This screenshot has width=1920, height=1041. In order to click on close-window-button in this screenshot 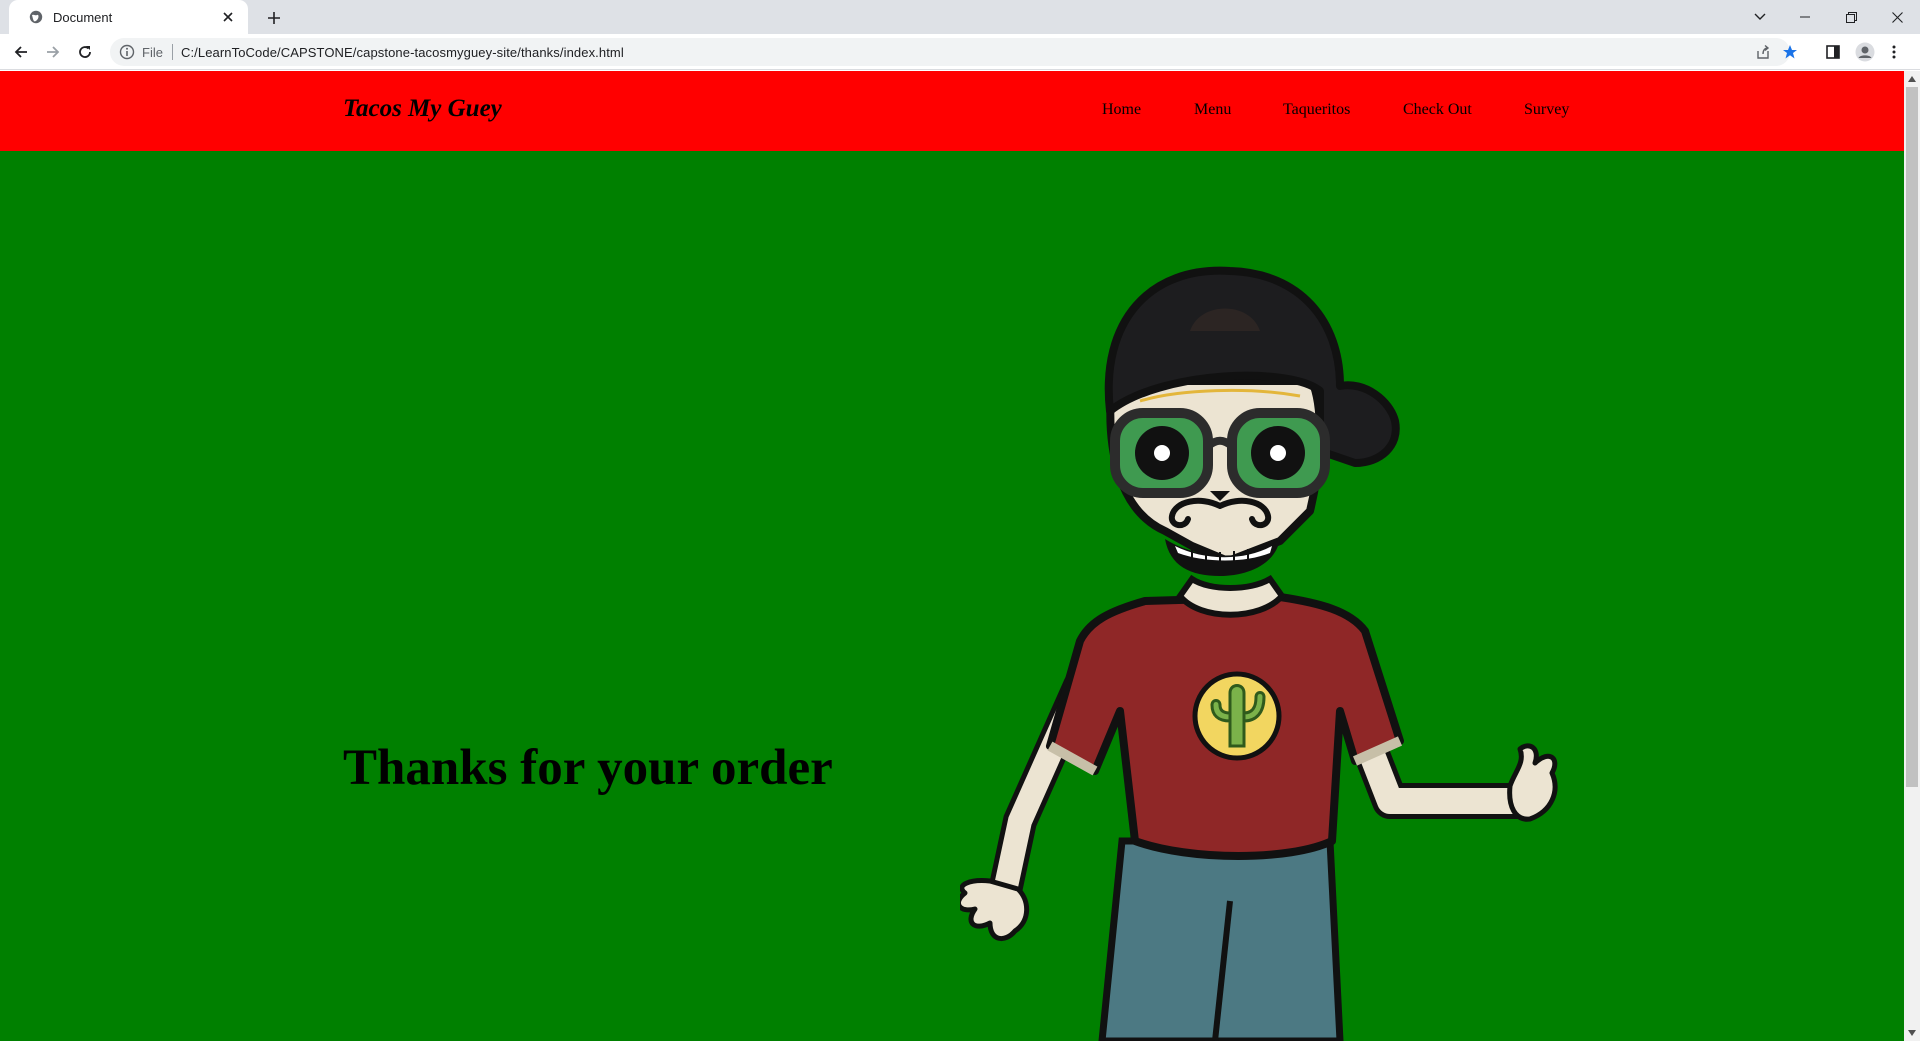, I will do `click(1897, 17)`.